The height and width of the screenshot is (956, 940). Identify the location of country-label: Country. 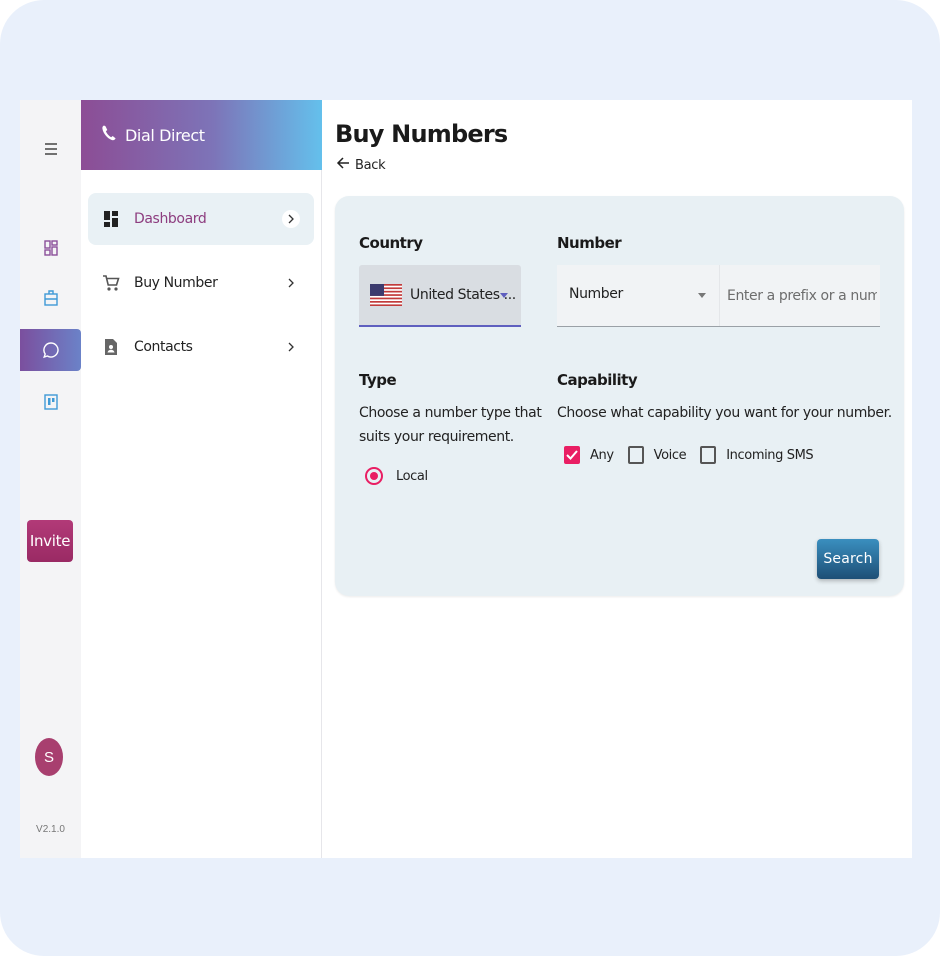
(391, 243).